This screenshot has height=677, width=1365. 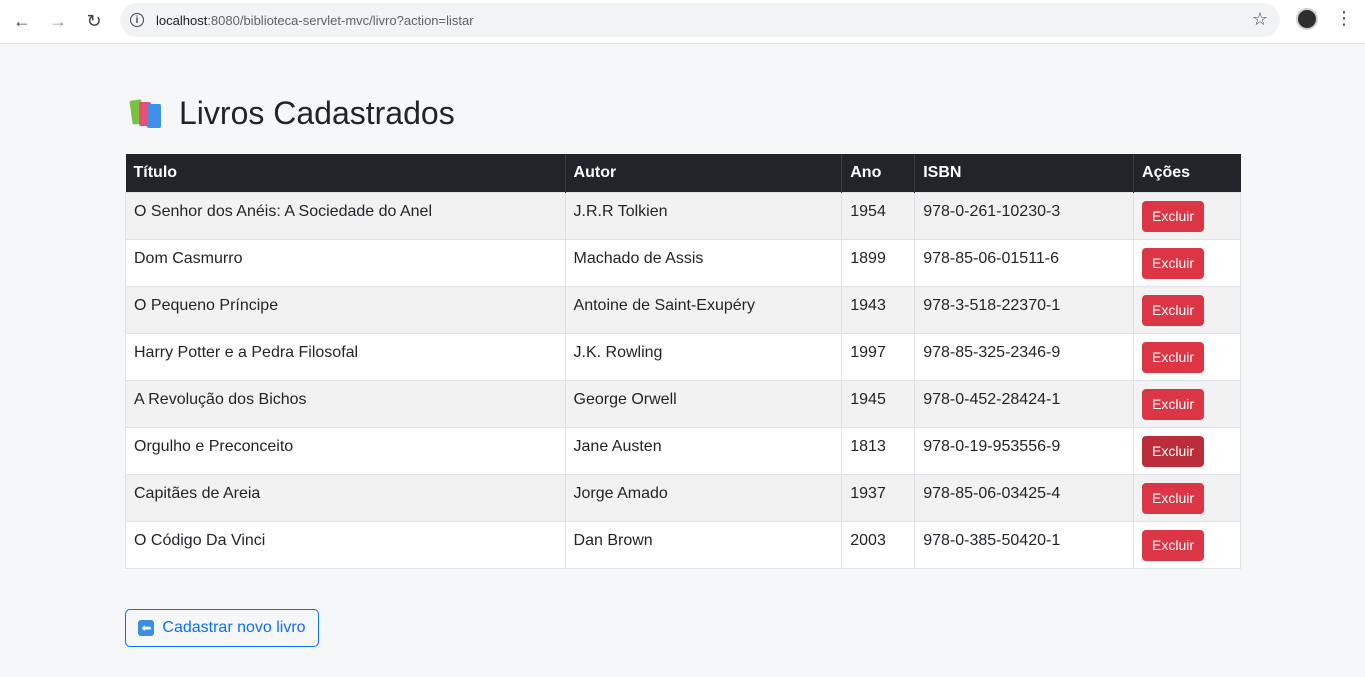 What do you see at coordinates (1024, 263) in the screenshot?
I see `cell-isbn: 978-85-06-01511-6` at bounding box center [1024, 263].